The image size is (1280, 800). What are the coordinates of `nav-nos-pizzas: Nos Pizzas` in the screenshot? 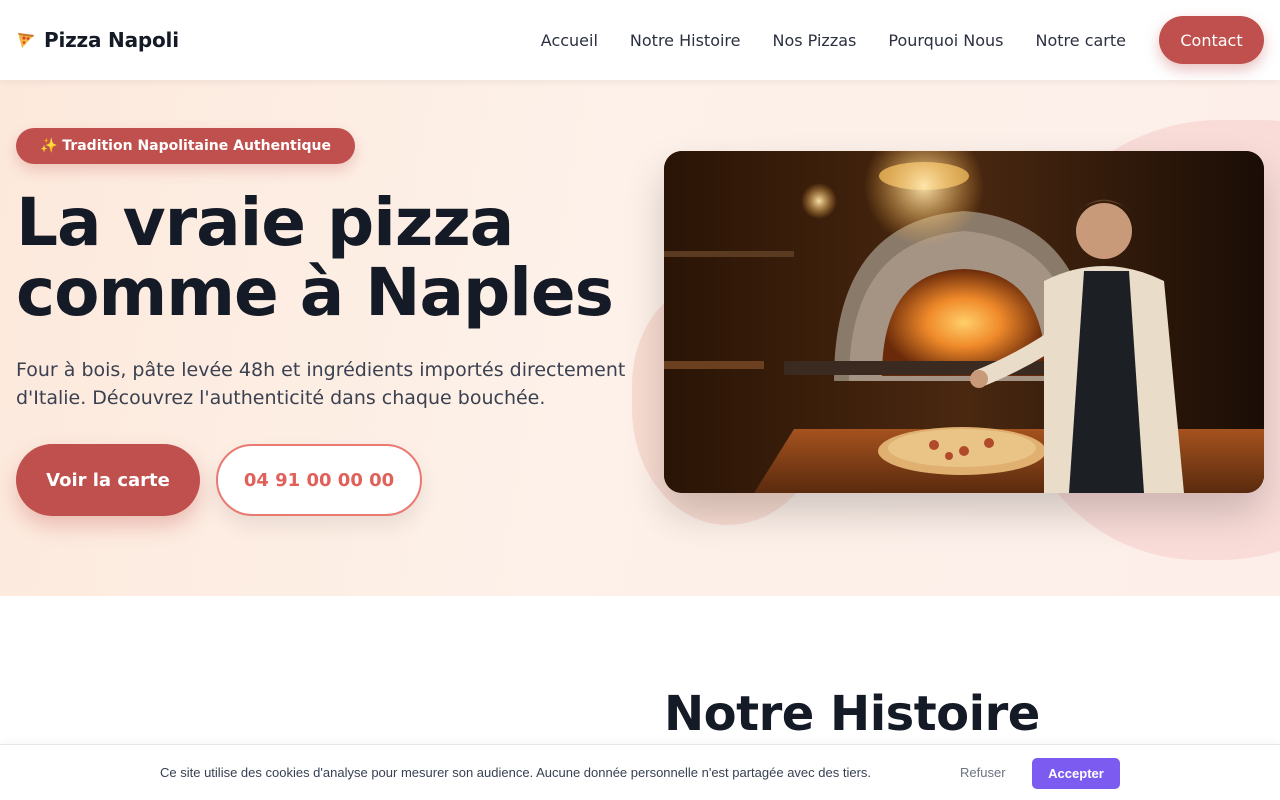 It's located at (815, 40).